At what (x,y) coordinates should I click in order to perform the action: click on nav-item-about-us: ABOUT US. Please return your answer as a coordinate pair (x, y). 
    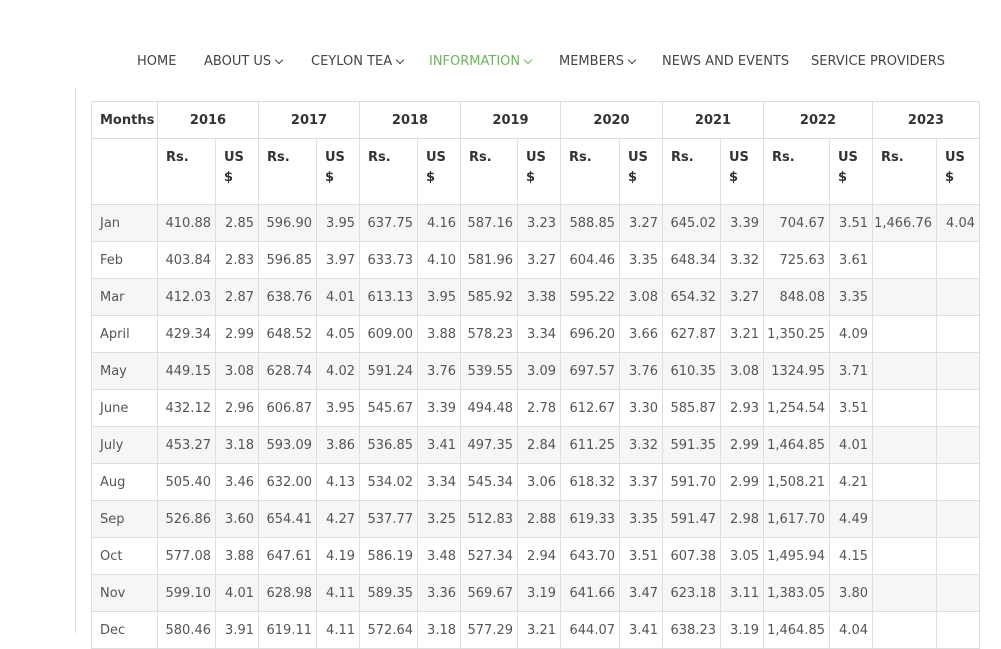
    Looking at the image, I should click on (244, 61).